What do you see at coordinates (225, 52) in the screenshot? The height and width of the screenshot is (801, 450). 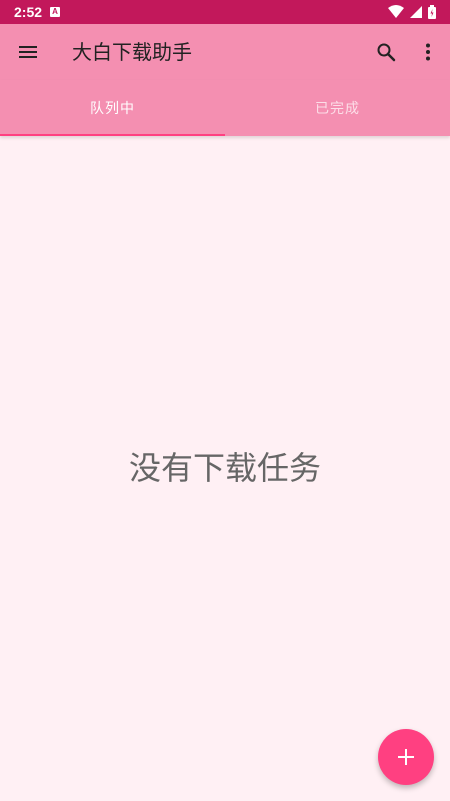 I see `app-bar: 大白下载助手` at bounding box center [225, 52].